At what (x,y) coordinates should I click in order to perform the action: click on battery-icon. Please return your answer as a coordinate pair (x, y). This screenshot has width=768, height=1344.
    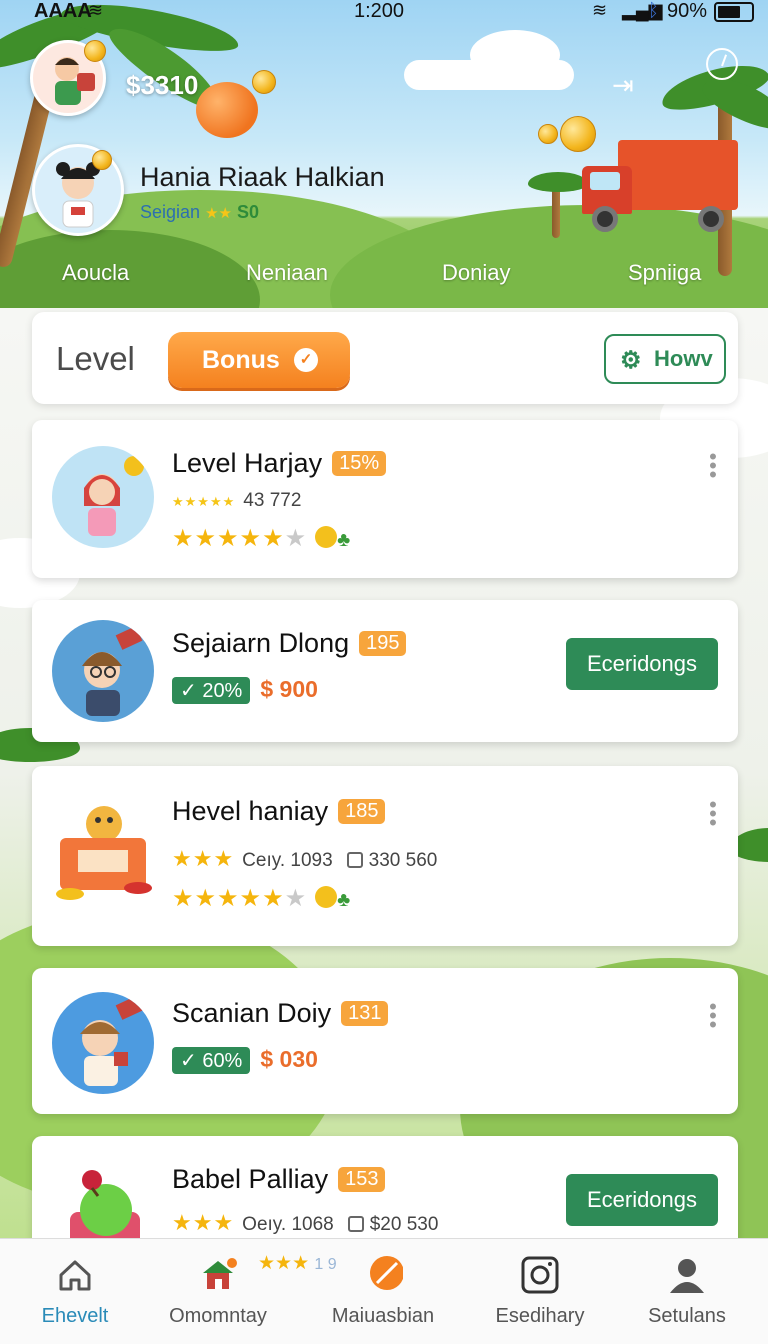
    Looking at the image, I should click on (734, 12).